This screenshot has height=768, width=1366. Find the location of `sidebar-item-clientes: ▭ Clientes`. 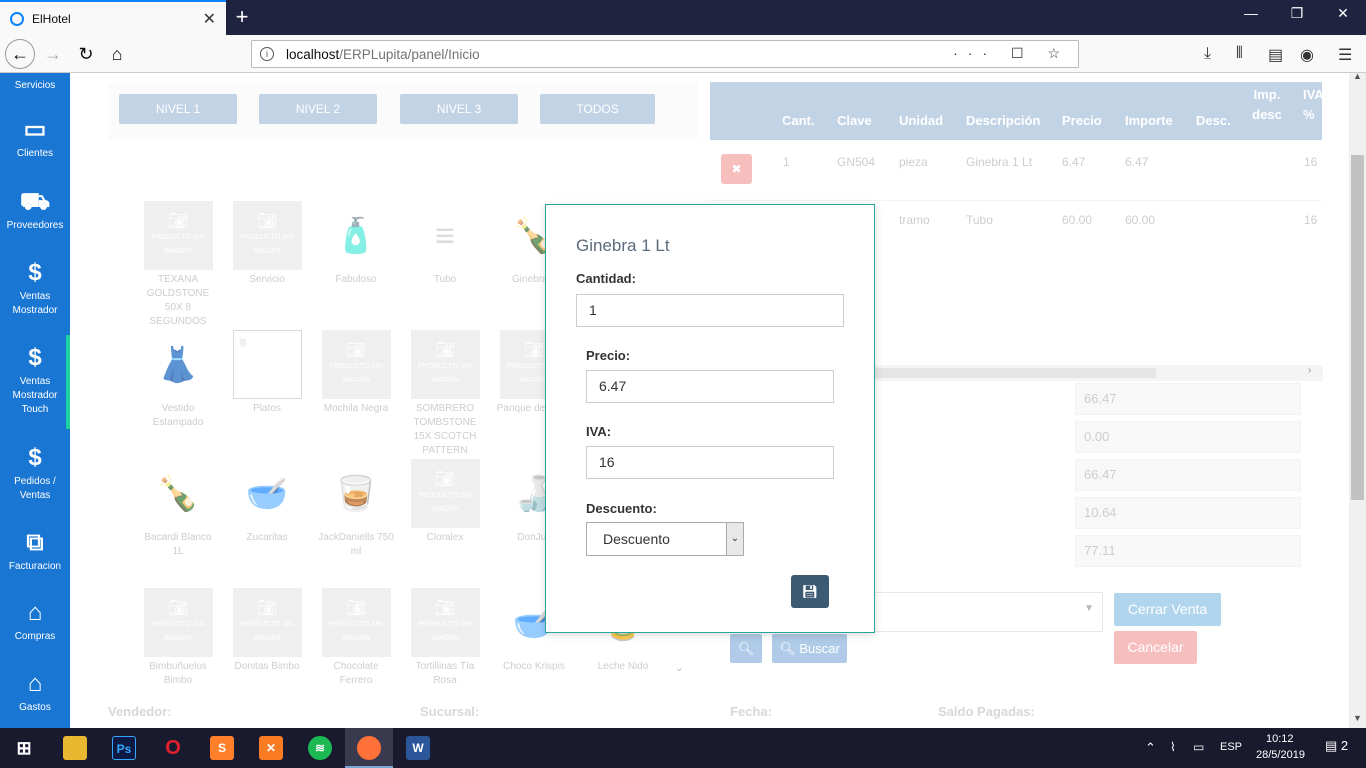

sidebar-item-clientes: ▭ Clientes is located at coordinates (35, 138).